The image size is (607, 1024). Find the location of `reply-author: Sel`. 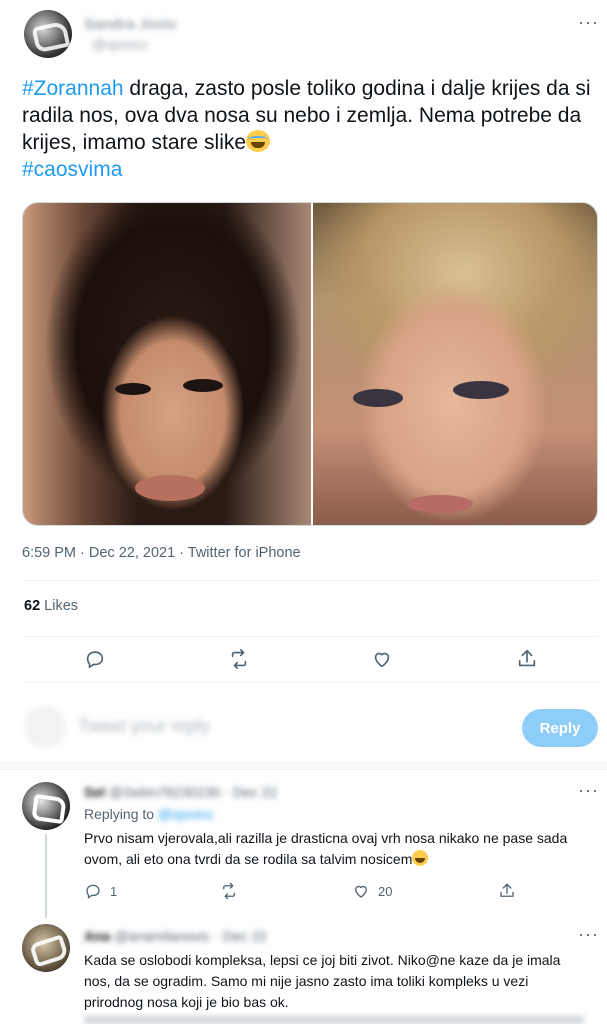

reply-author: Sel is located at coordinates (94, 792).